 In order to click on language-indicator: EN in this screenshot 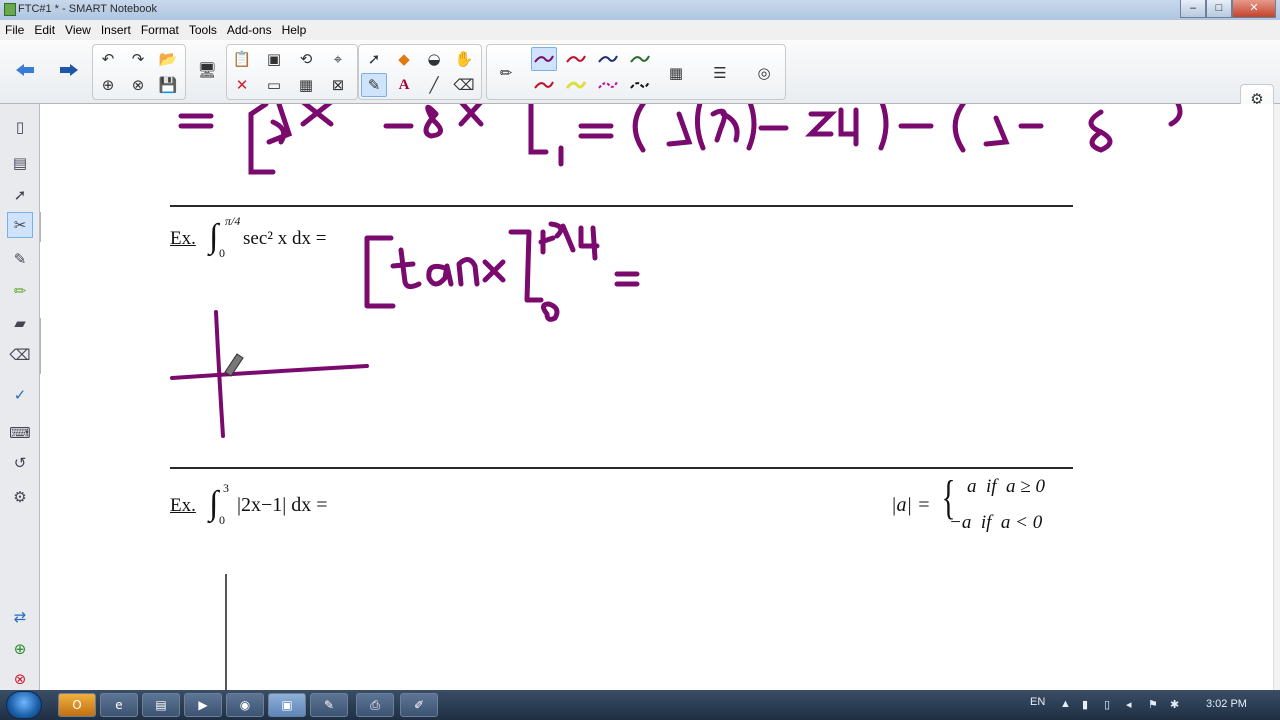, I will do `click(1037, 702)`.